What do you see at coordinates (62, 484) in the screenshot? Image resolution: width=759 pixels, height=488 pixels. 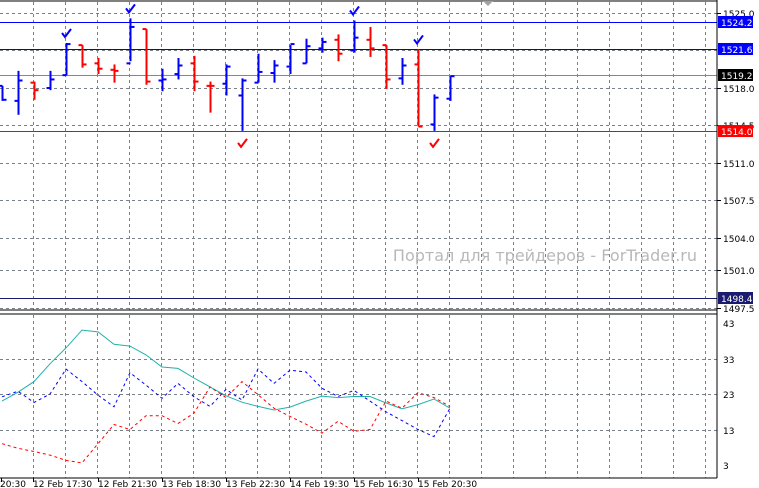 I see `time-label: 12 Feb 17:30` at bounding box center [62, 484].